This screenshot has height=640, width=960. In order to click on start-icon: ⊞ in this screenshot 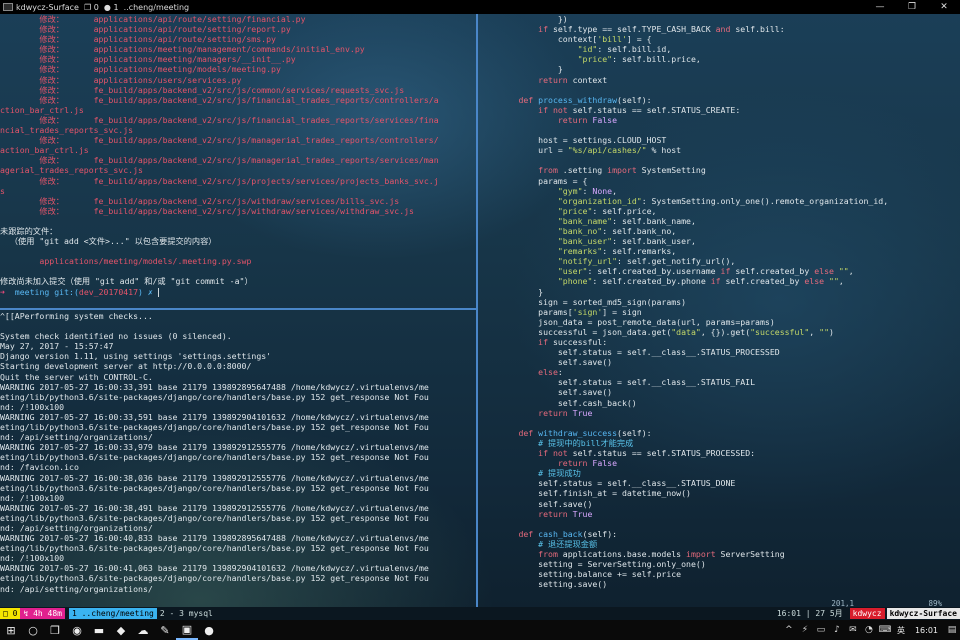, I will do `click(11, 630)`.